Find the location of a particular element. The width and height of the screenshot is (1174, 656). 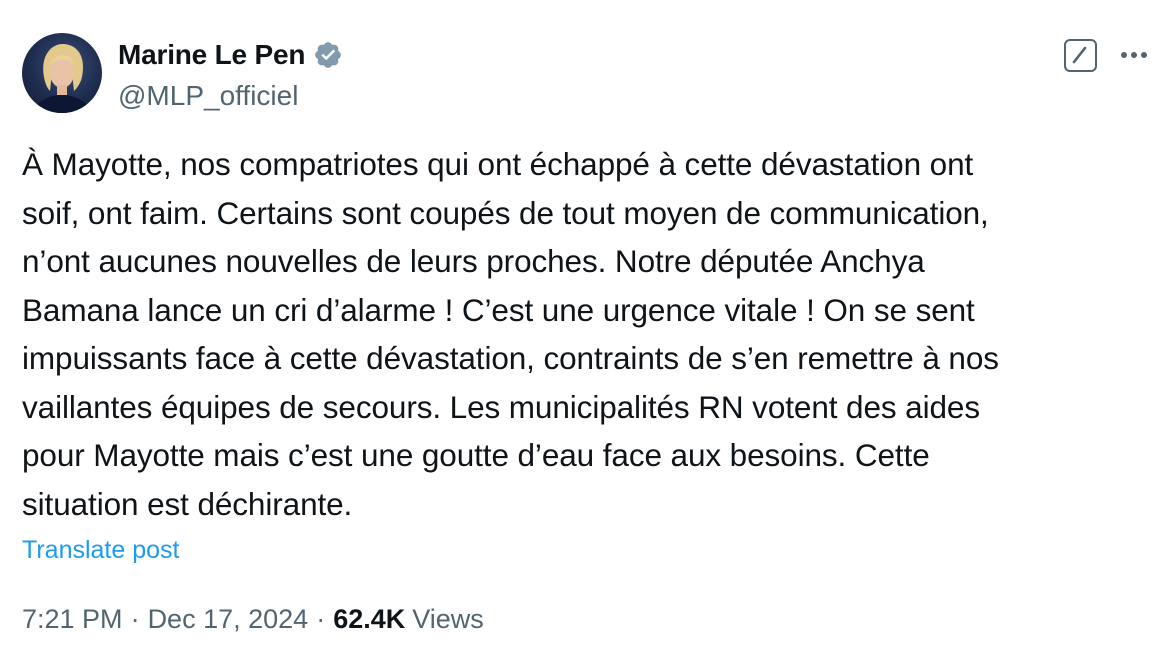

avatar-image is located at coordinates (62, 78).